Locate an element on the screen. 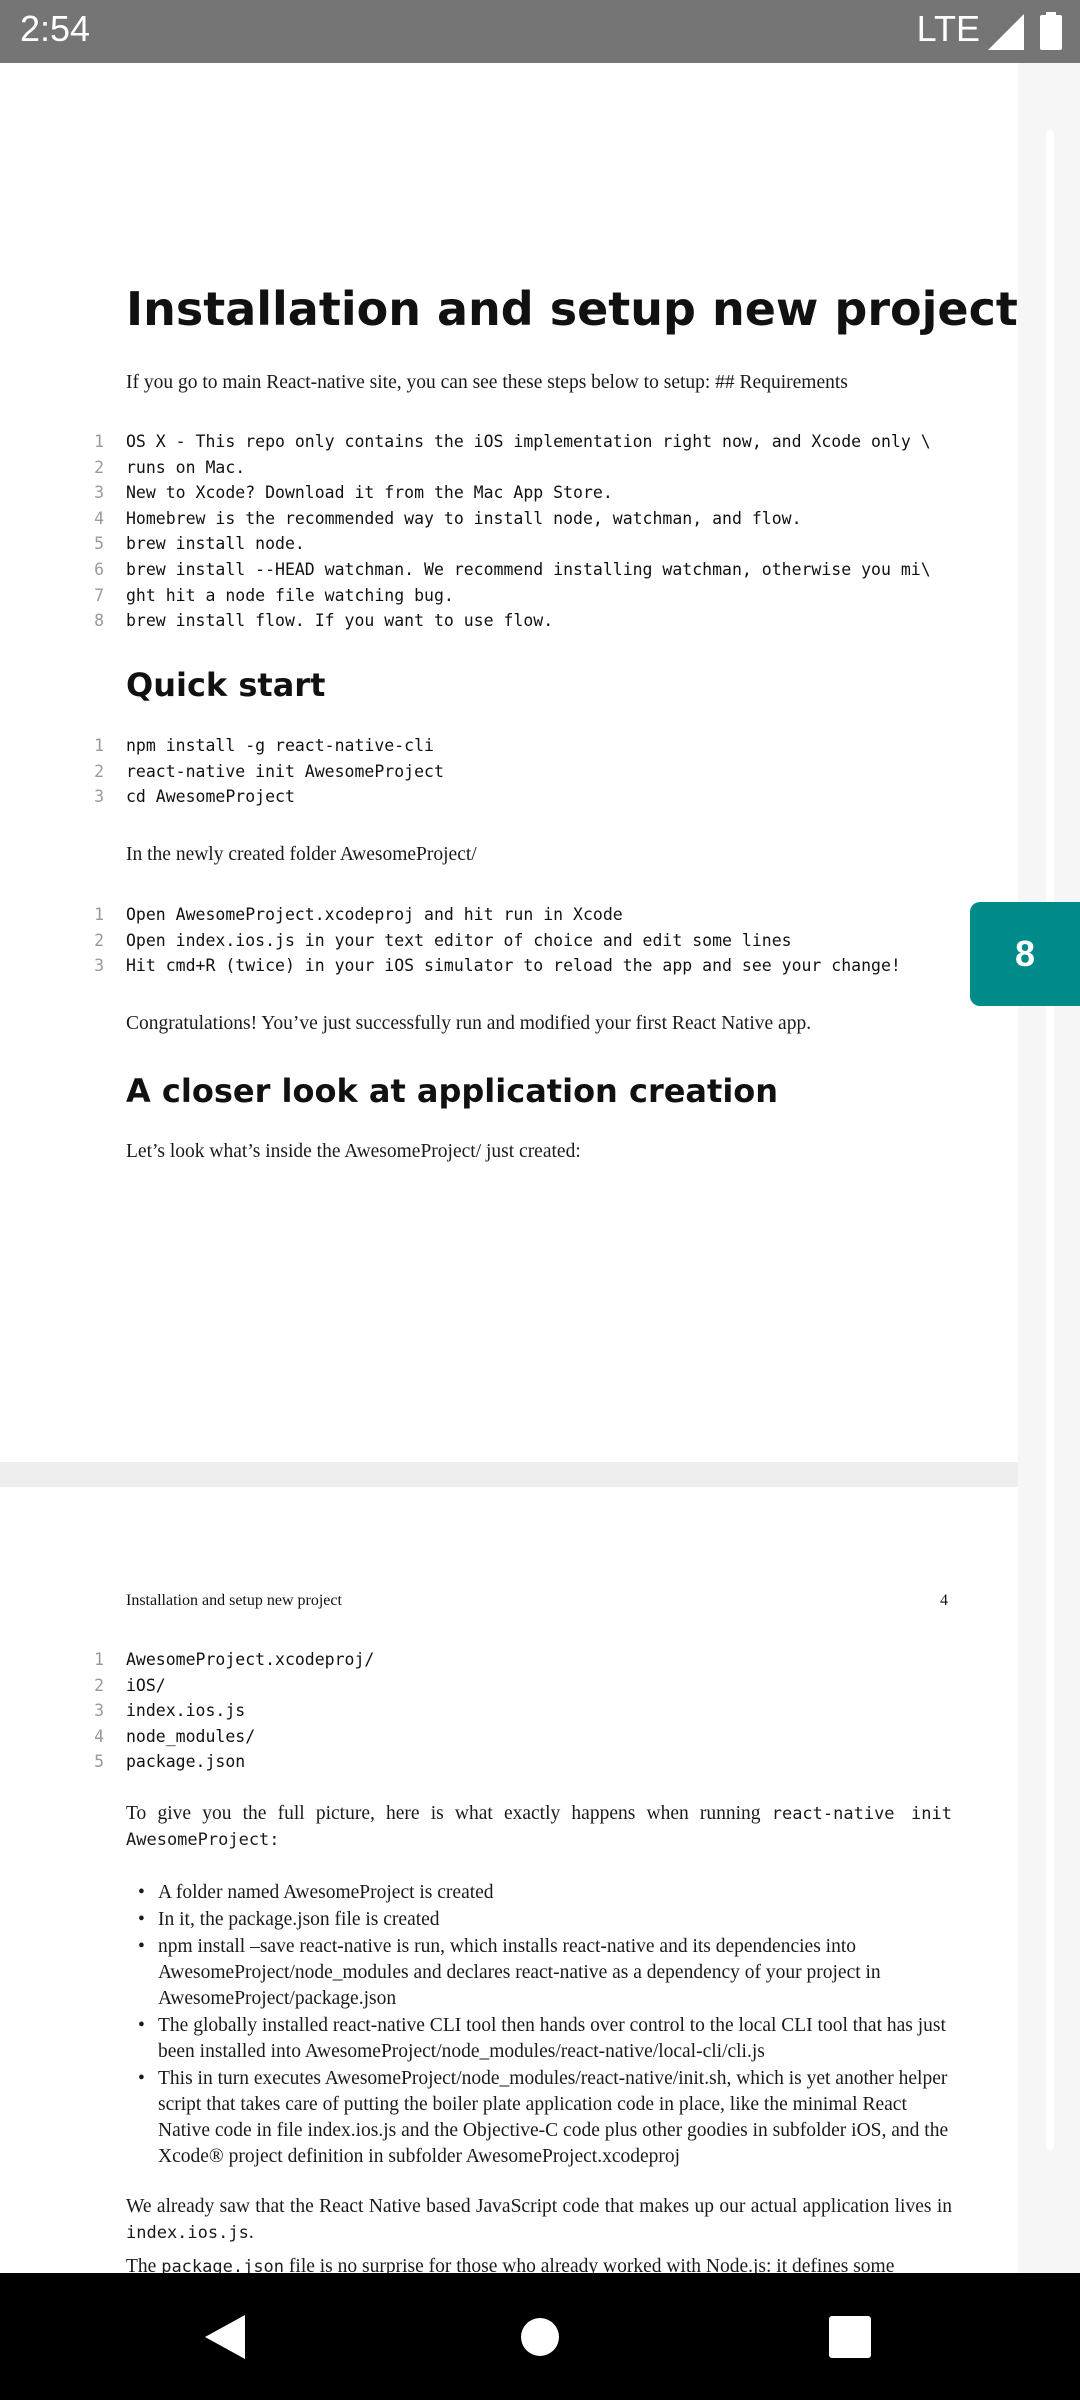  status-bar: 2:54 LTE is located at coordinates (540, 31).